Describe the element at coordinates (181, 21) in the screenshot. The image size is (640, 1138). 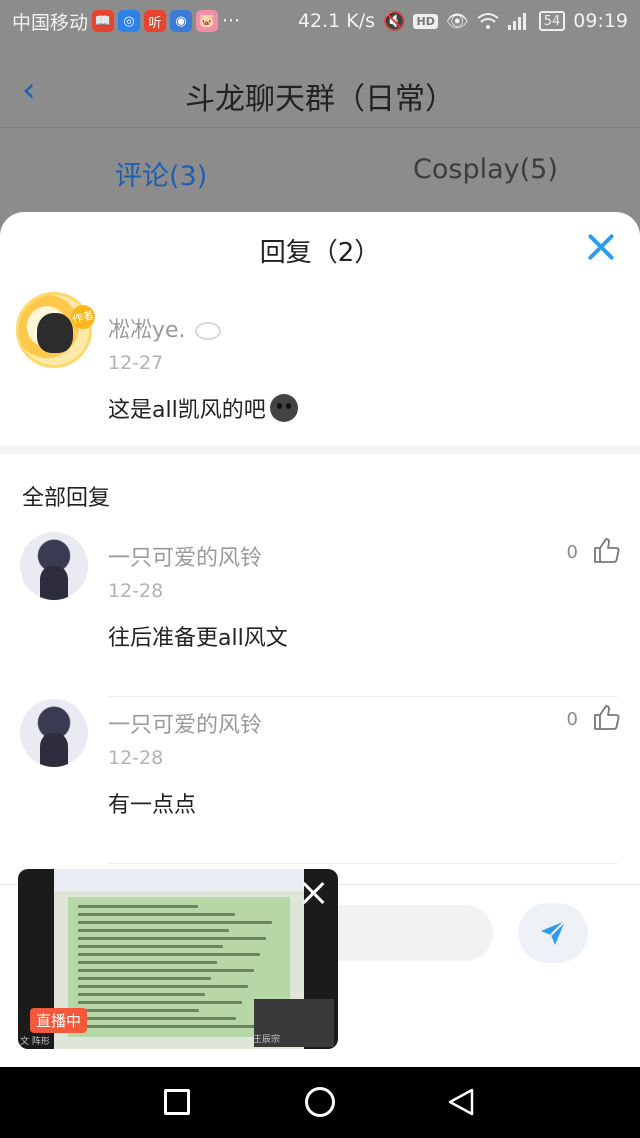
I see `browser-app-icon: ◉` at that location.